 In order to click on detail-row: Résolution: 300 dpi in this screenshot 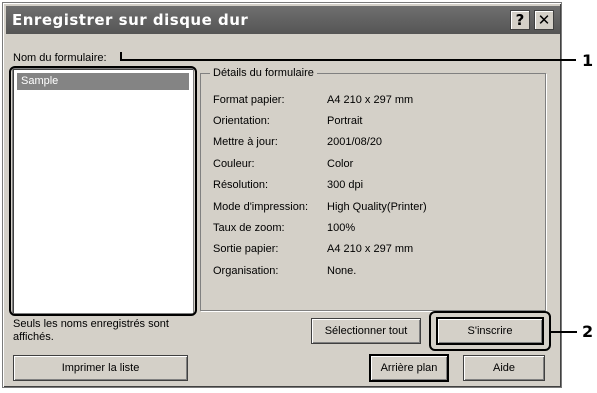, I will do `click(378, 185)`.